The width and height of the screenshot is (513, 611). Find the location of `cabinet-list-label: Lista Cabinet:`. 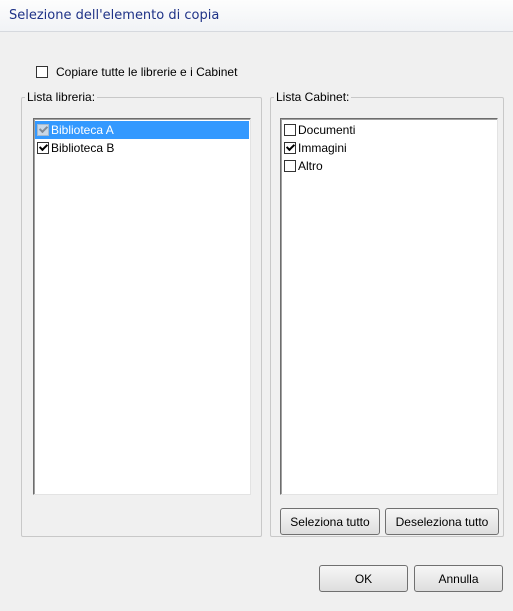

cabinet-list-label: Lista Cabinet: is located at coordinates (313, 97).